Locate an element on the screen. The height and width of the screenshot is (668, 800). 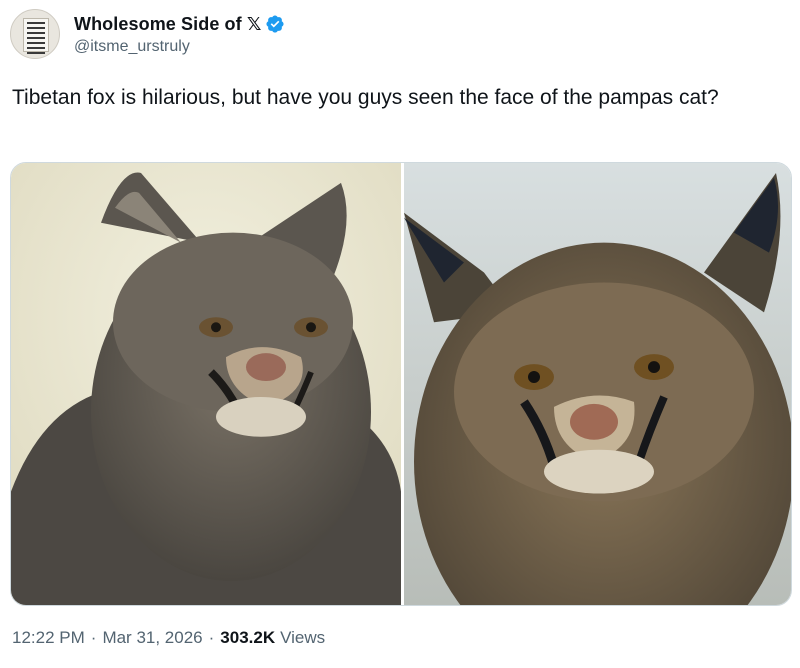
sign-board-icon is located at coordinates (36, 36).